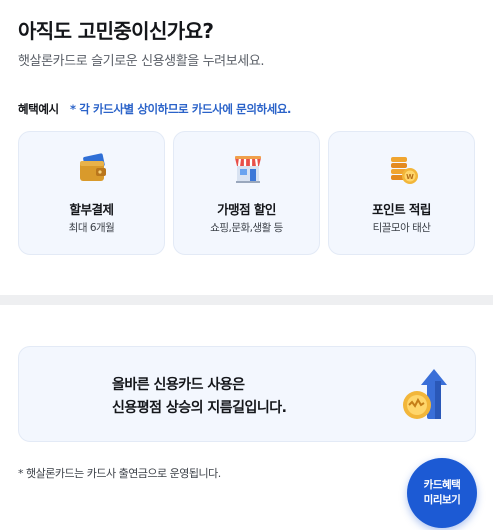  I want to click on benefit-card-installment: 할부결제 최대 6개월, so click(91, 193).